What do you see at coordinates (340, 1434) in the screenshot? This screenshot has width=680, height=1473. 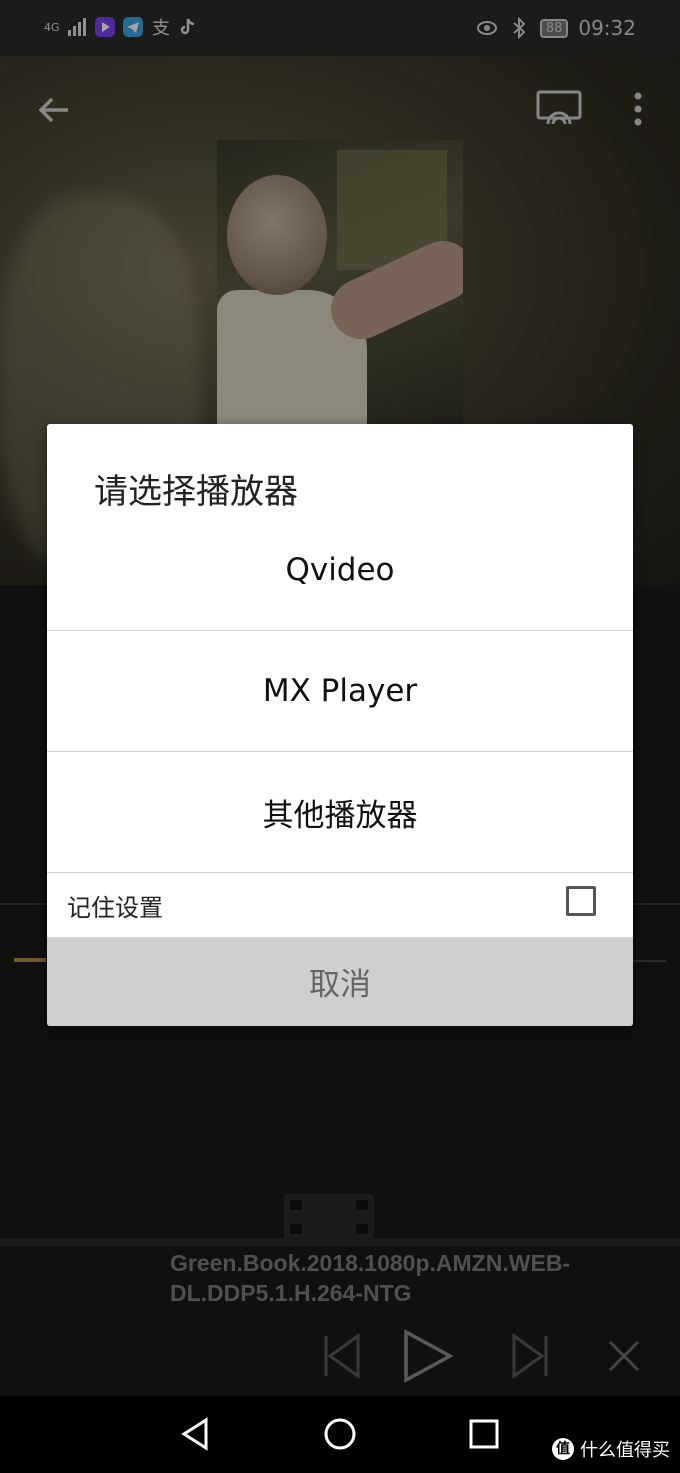 I see `home-circle-icon` at bounding box center [340, 1434].